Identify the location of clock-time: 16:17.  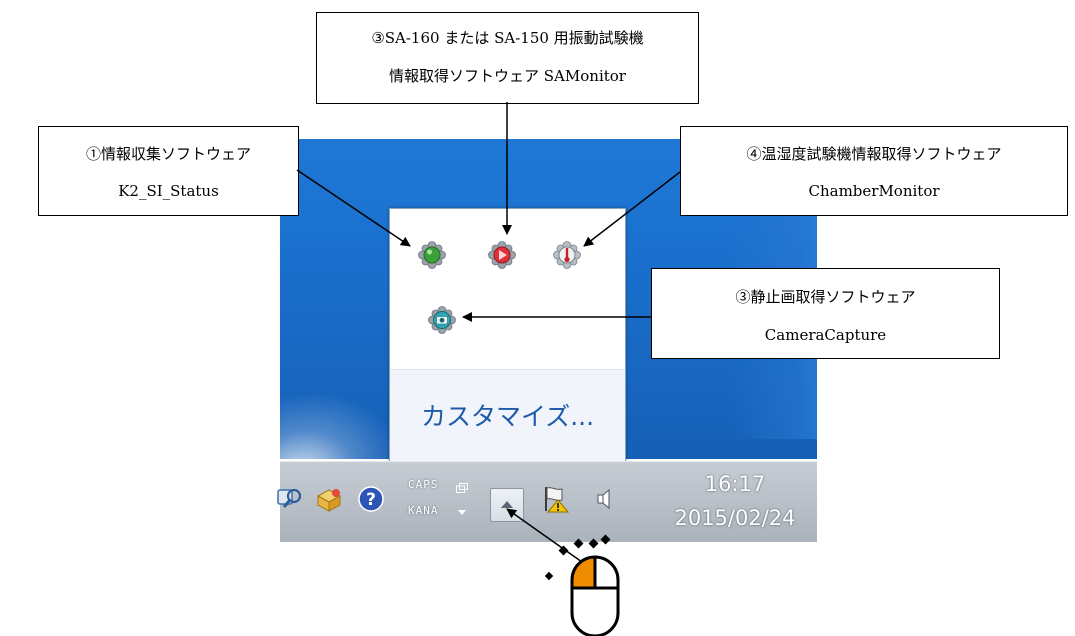
(735, 484).